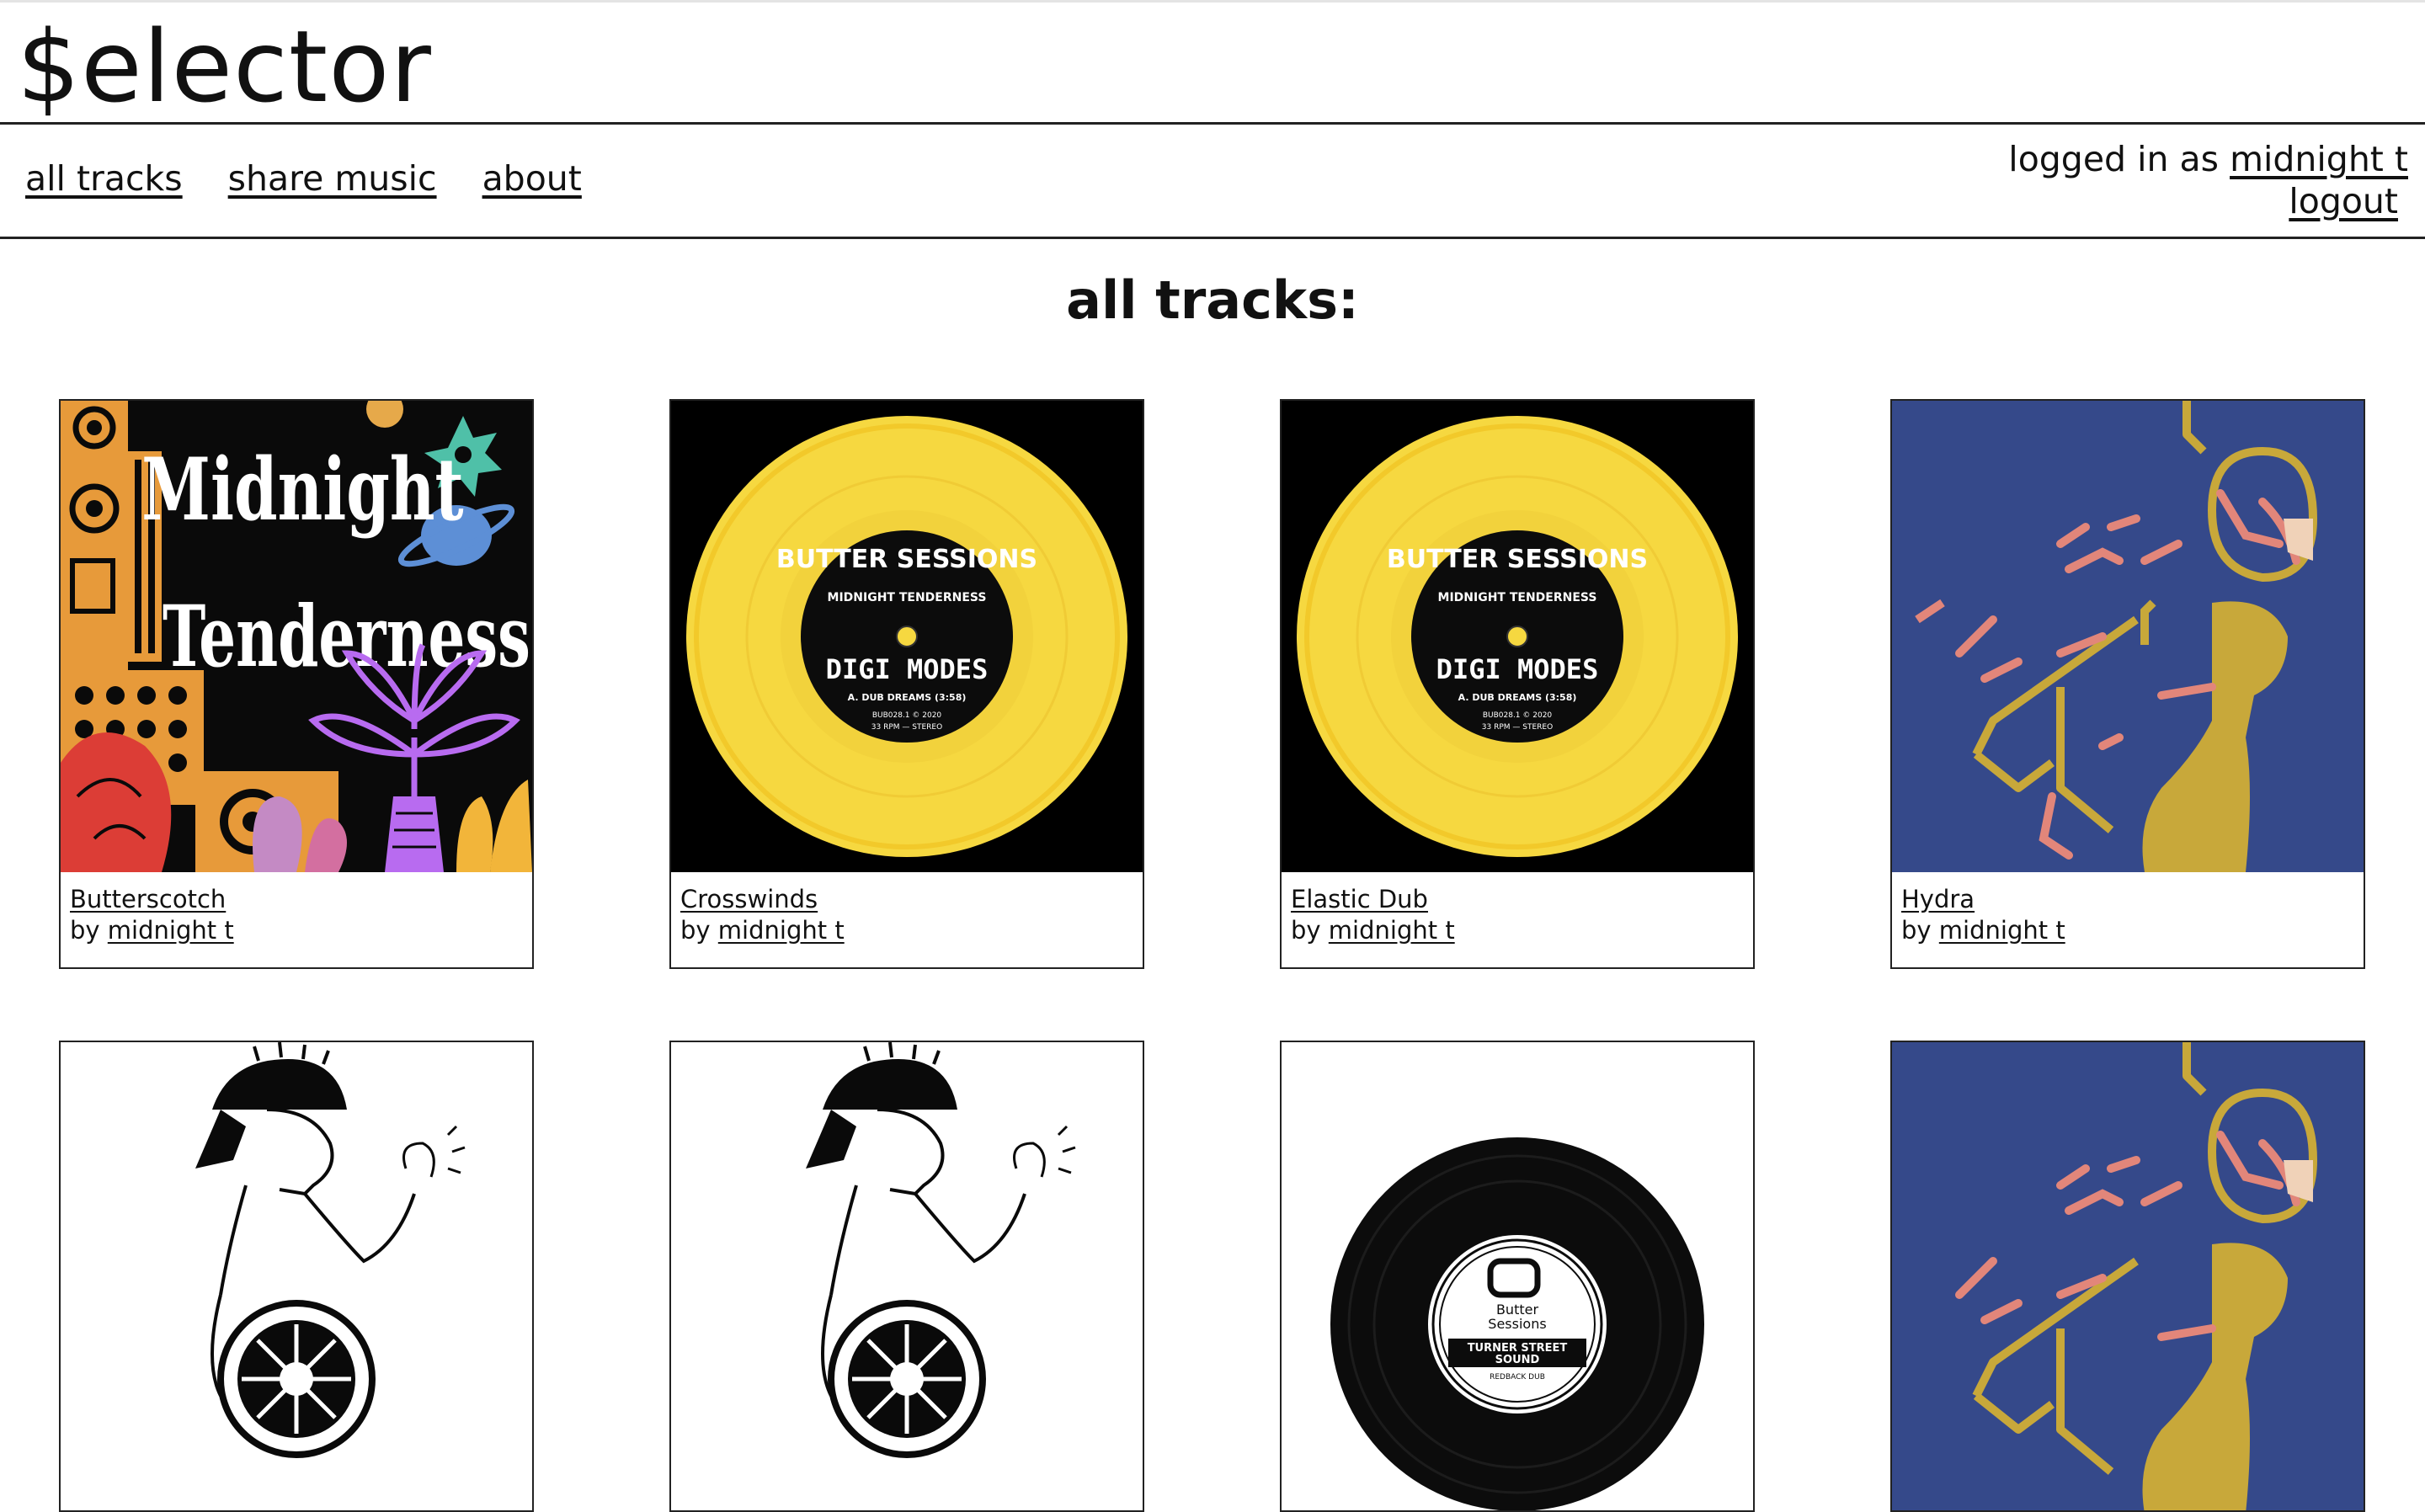 This screenshot has height=1512, width=2425. Describe the element at coordinates (2343, 201) in the screenshot. I see `logout-link: logout` at that location.